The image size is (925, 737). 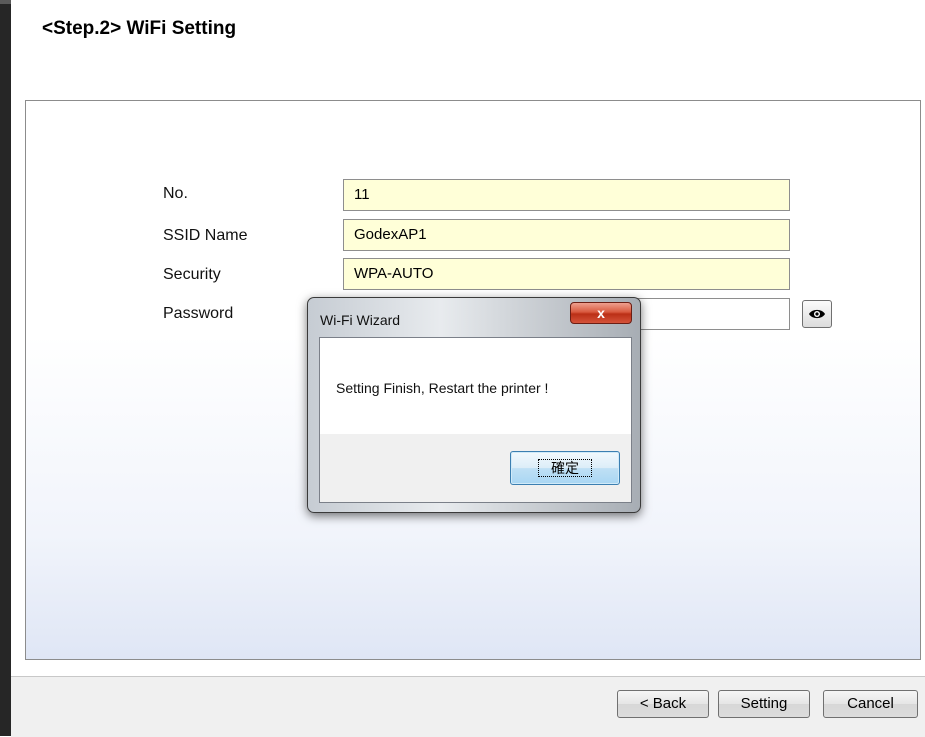 I want to click on ssid-field: GodexAP1, so click(x=566, y=235).